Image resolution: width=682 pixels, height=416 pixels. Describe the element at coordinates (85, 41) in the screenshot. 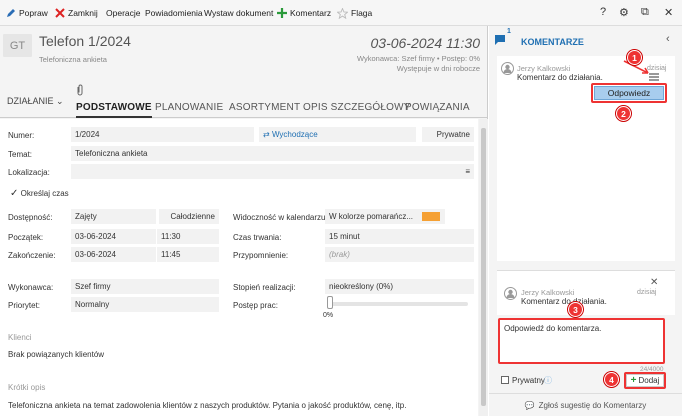

I see `page-title: Telefon 1/2024` at that location.